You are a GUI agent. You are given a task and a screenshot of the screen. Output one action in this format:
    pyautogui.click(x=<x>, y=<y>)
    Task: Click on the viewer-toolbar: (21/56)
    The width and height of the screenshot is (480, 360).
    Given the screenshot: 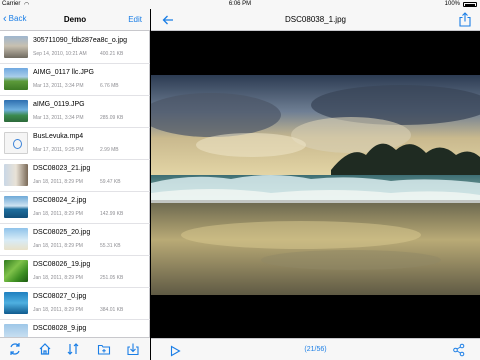 What is the action you would take?
    pyautogui.click(x=315, y=349)
    